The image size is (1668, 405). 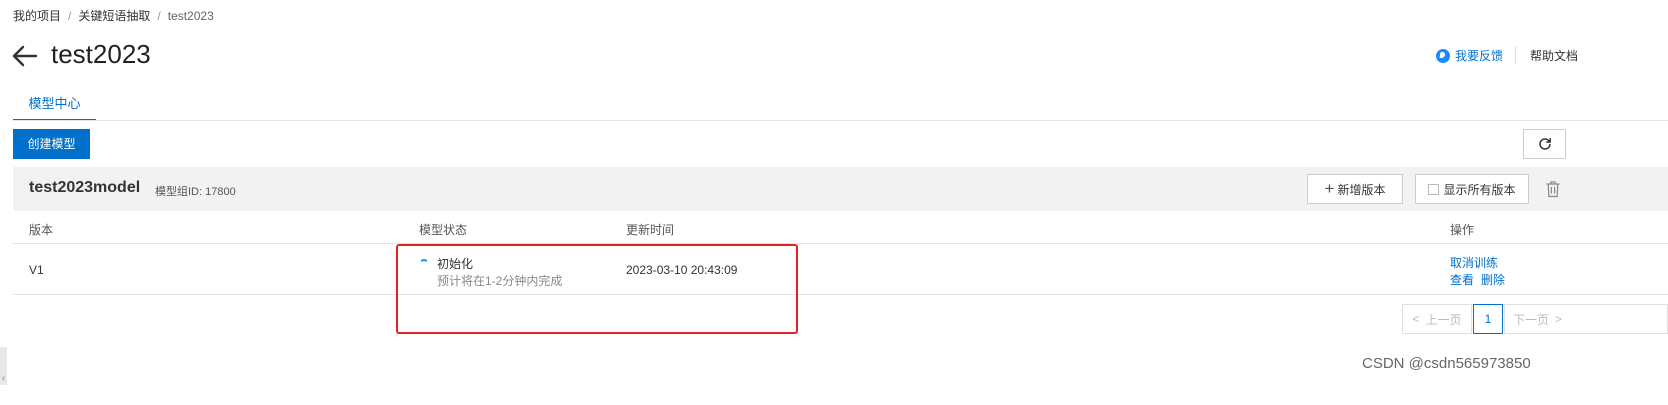 I want to click on prev-page-button: < 上一页, so click(x=1437, y=319).